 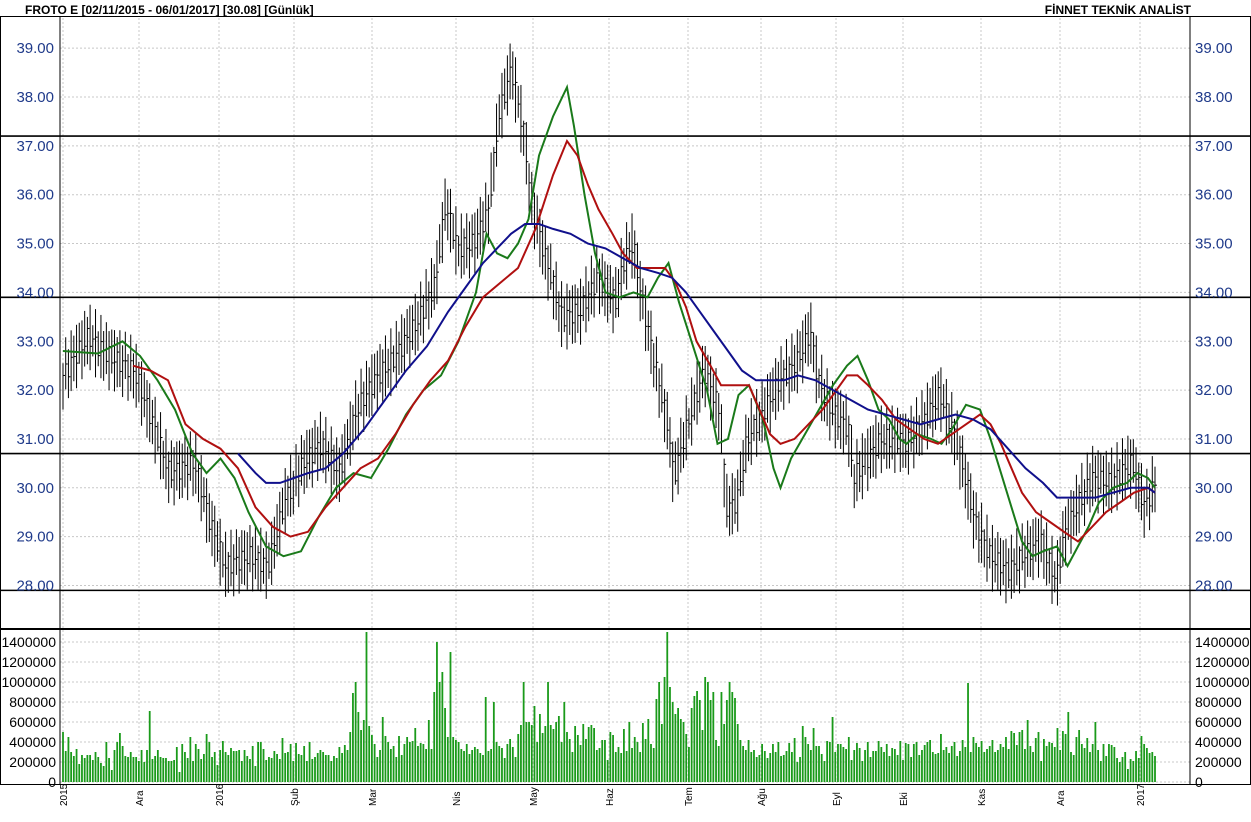 What do you see at coordinates (35, 341) in the screenshot?
I see `y-tick-label-left: 33.00` at bounding box center [35, 341].